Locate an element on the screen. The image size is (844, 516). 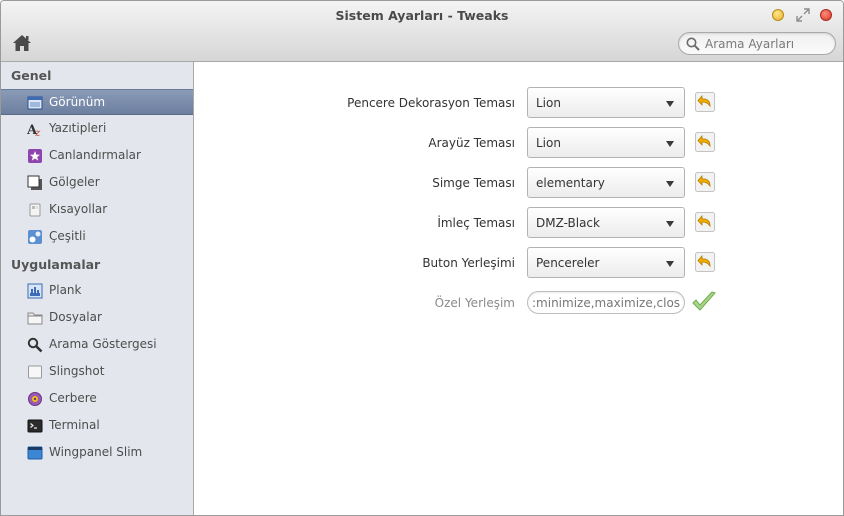
setting-label: Pencere Dekorasyon Teması is located at coordinates (431, 103).